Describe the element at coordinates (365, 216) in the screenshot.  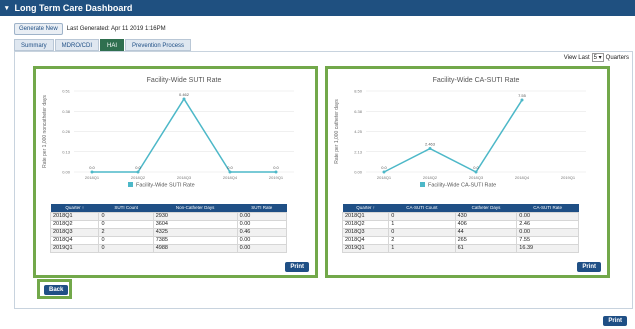
I see `table-cell: 2018Q1` at that location.